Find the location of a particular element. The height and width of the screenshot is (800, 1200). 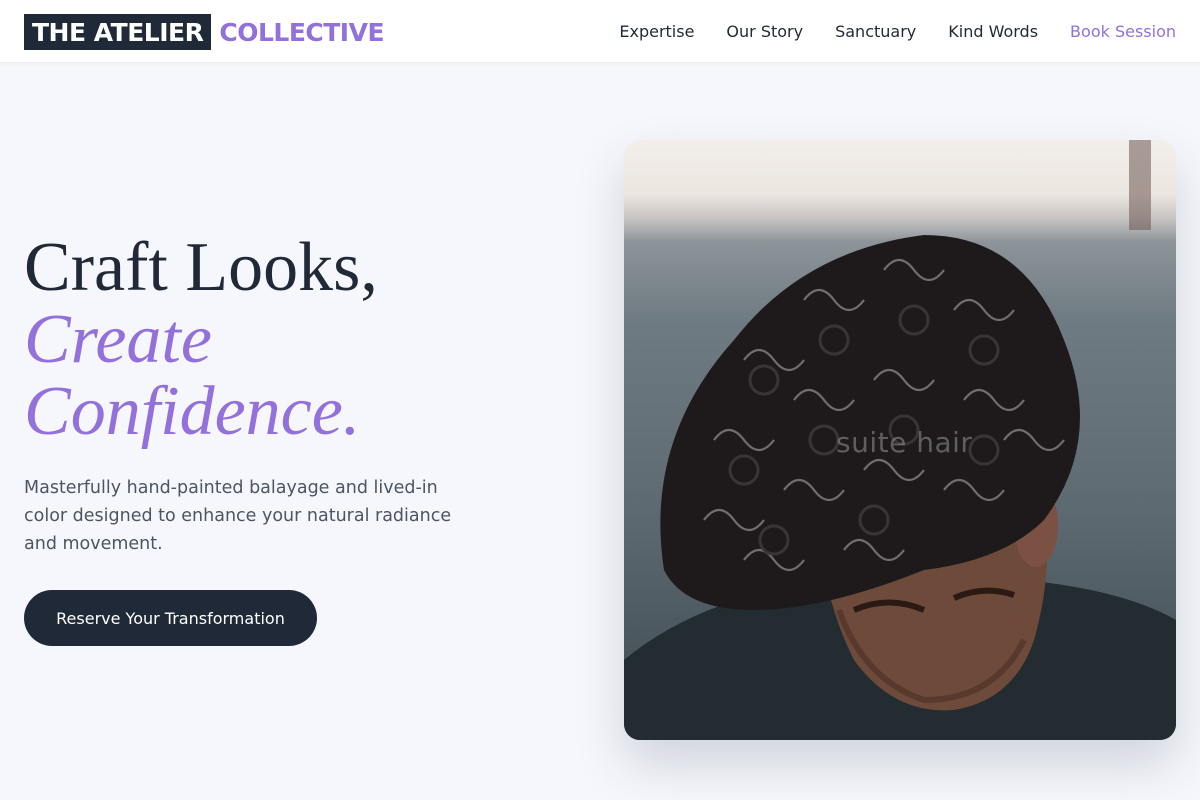

nav-link-kind-words: Kind Words is located at coordinates (993, 31).